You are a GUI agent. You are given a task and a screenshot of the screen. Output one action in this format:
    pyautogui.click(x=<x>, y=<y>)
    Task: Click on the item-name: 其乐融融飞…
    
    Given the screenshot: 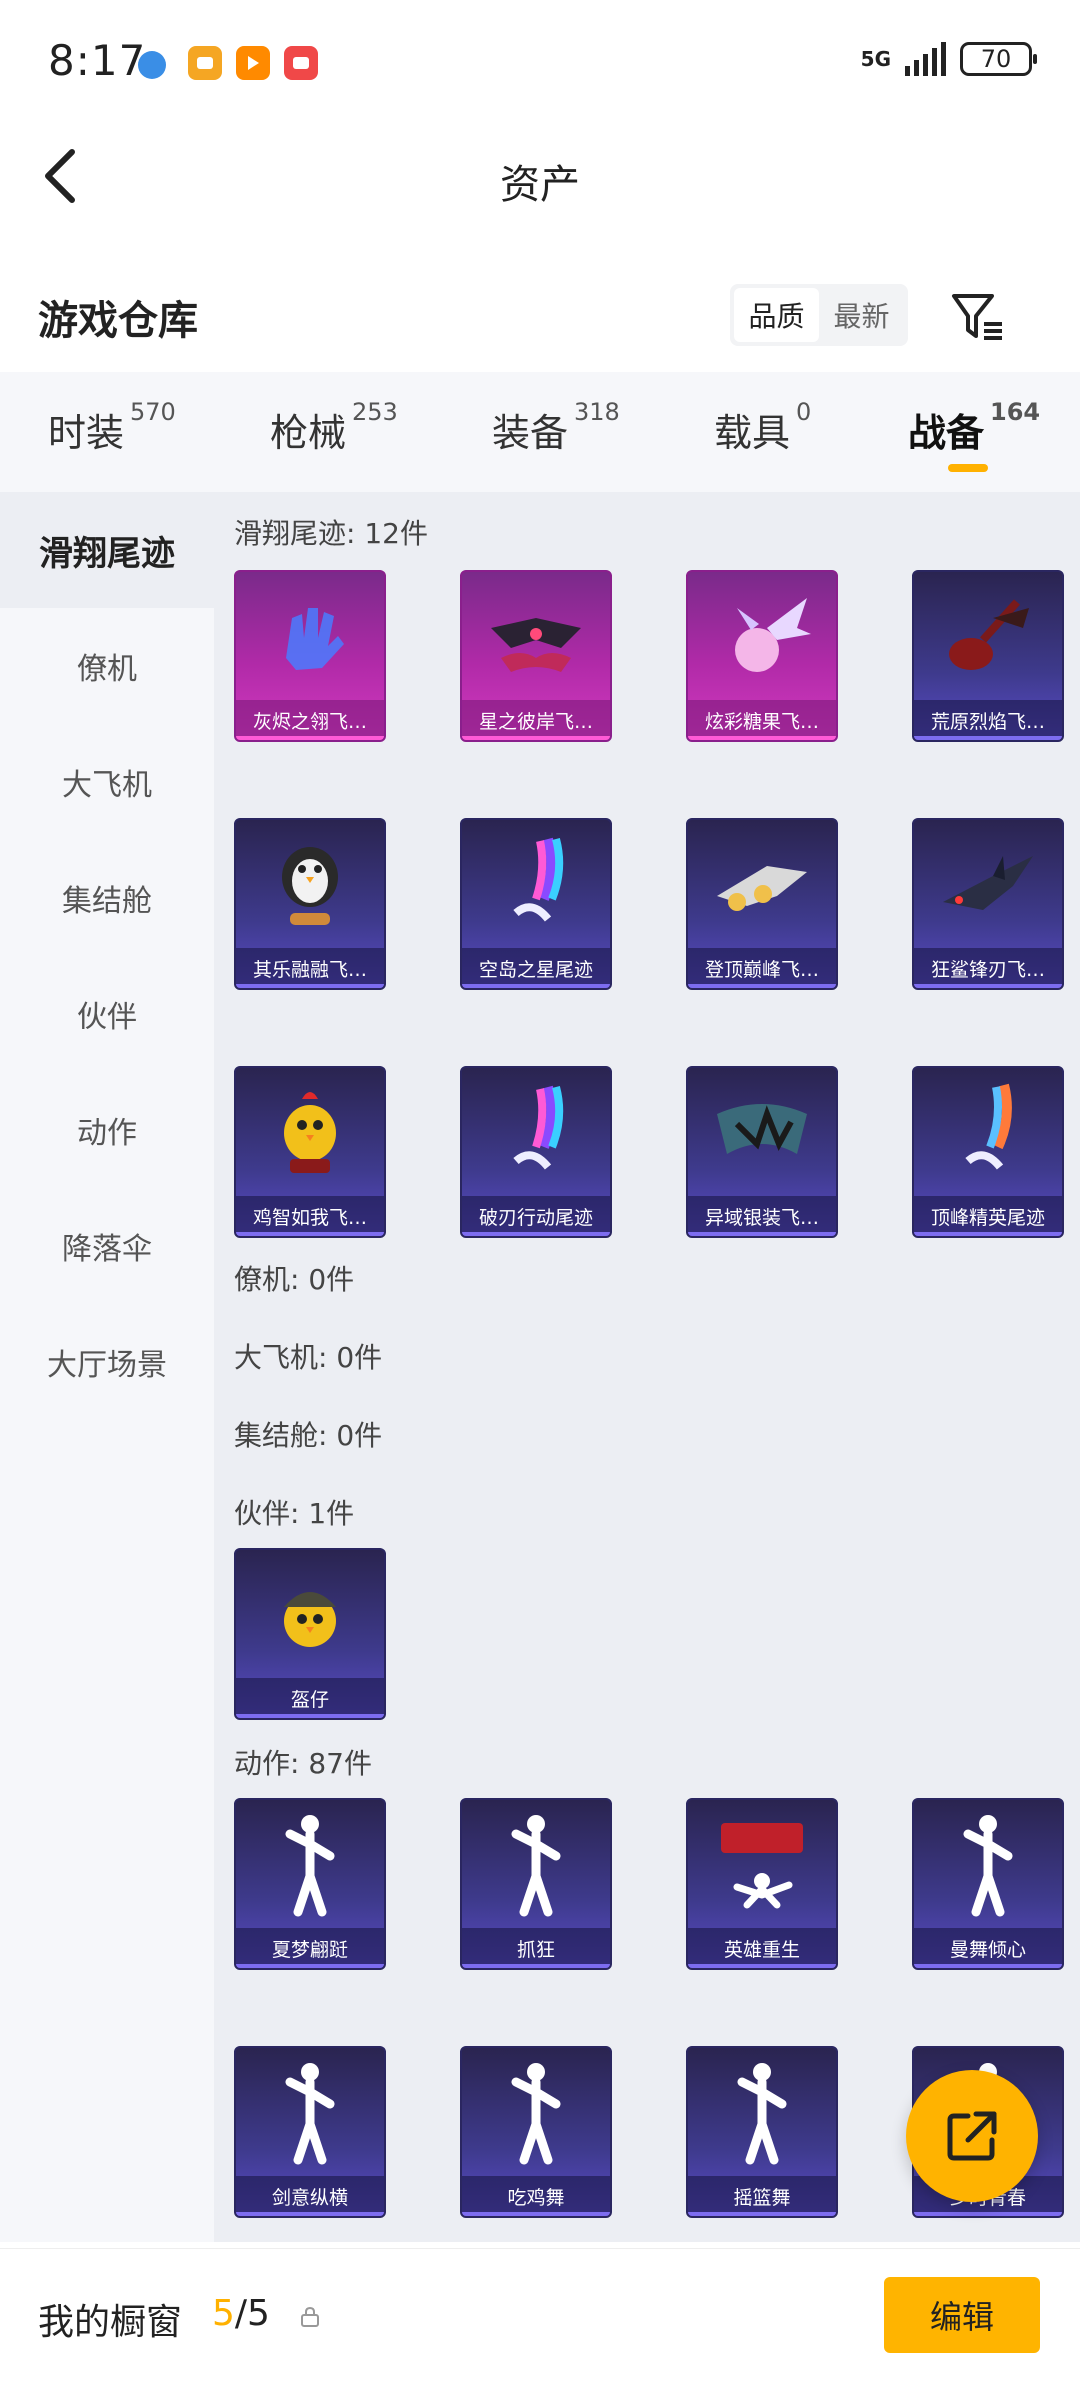 What is the action you would take?
    pyautogui.click(x=310, y=968)
    